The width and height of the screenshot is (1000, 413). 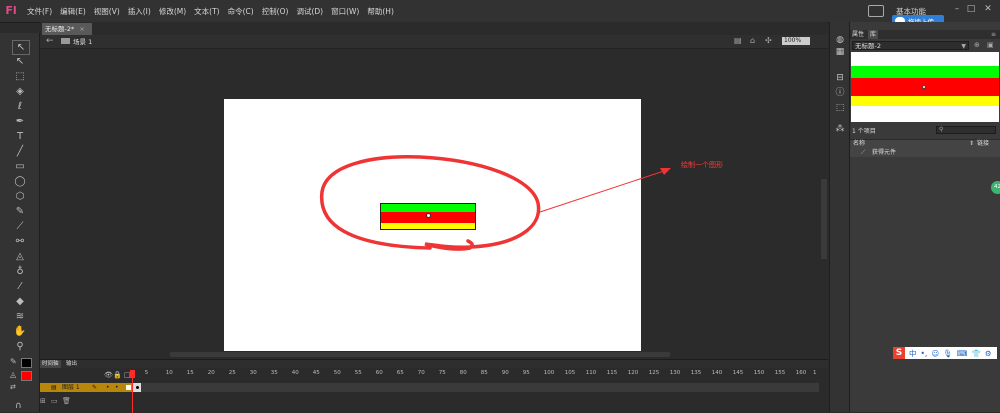 I want to click on frame-row, so click(x=476, y=387).